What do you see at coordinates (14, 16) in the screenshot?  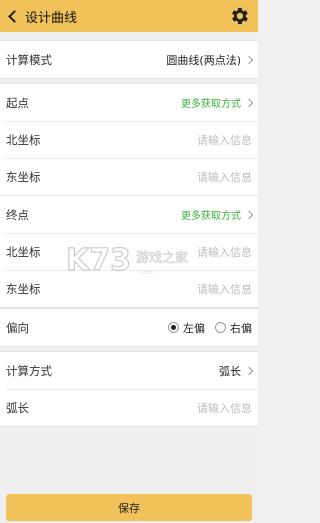 I see `chevron-left-icon` at bounding box center [14, 16].